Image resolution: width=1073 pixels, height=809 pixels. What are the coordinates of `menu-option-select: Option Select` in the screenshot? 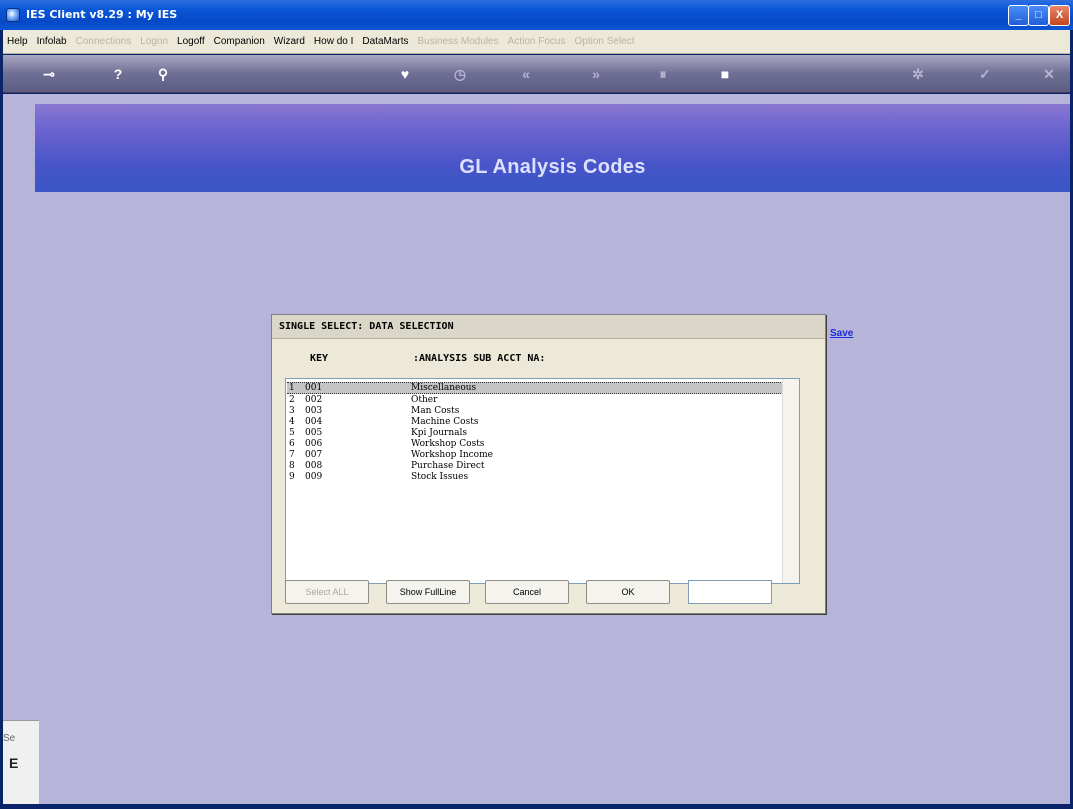 It's located at (604, 41).